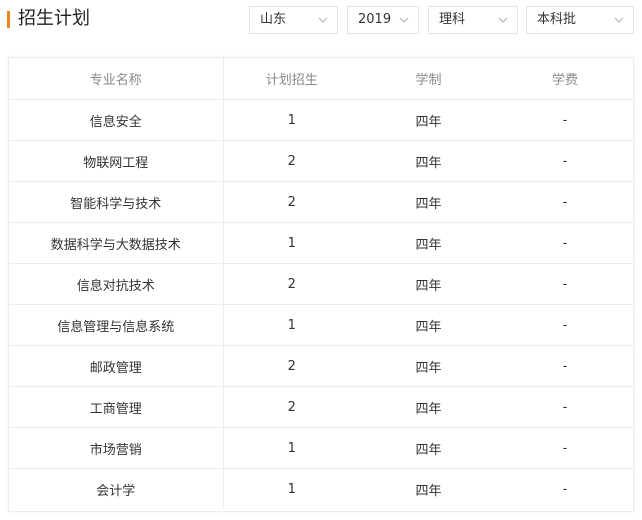 This screenshot has height=520, width=642. I want to click on table-row: 物联网工程 2 四年 -, so click(321, 161).